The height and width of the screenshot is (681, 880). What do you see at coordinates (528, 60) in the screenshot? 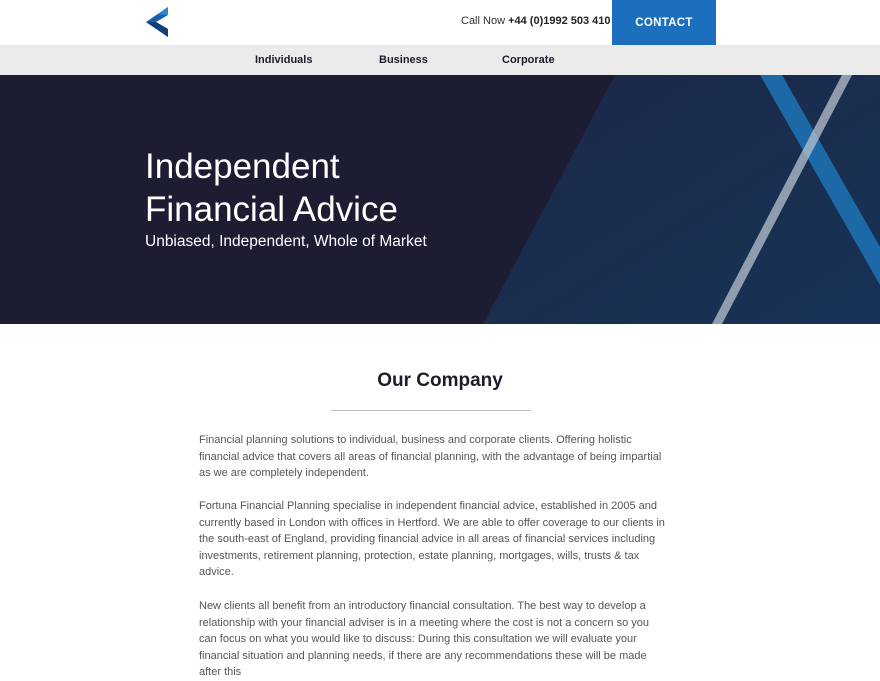
I see `nav-item-corporate: Corporate` at bounding box center [528, 60].